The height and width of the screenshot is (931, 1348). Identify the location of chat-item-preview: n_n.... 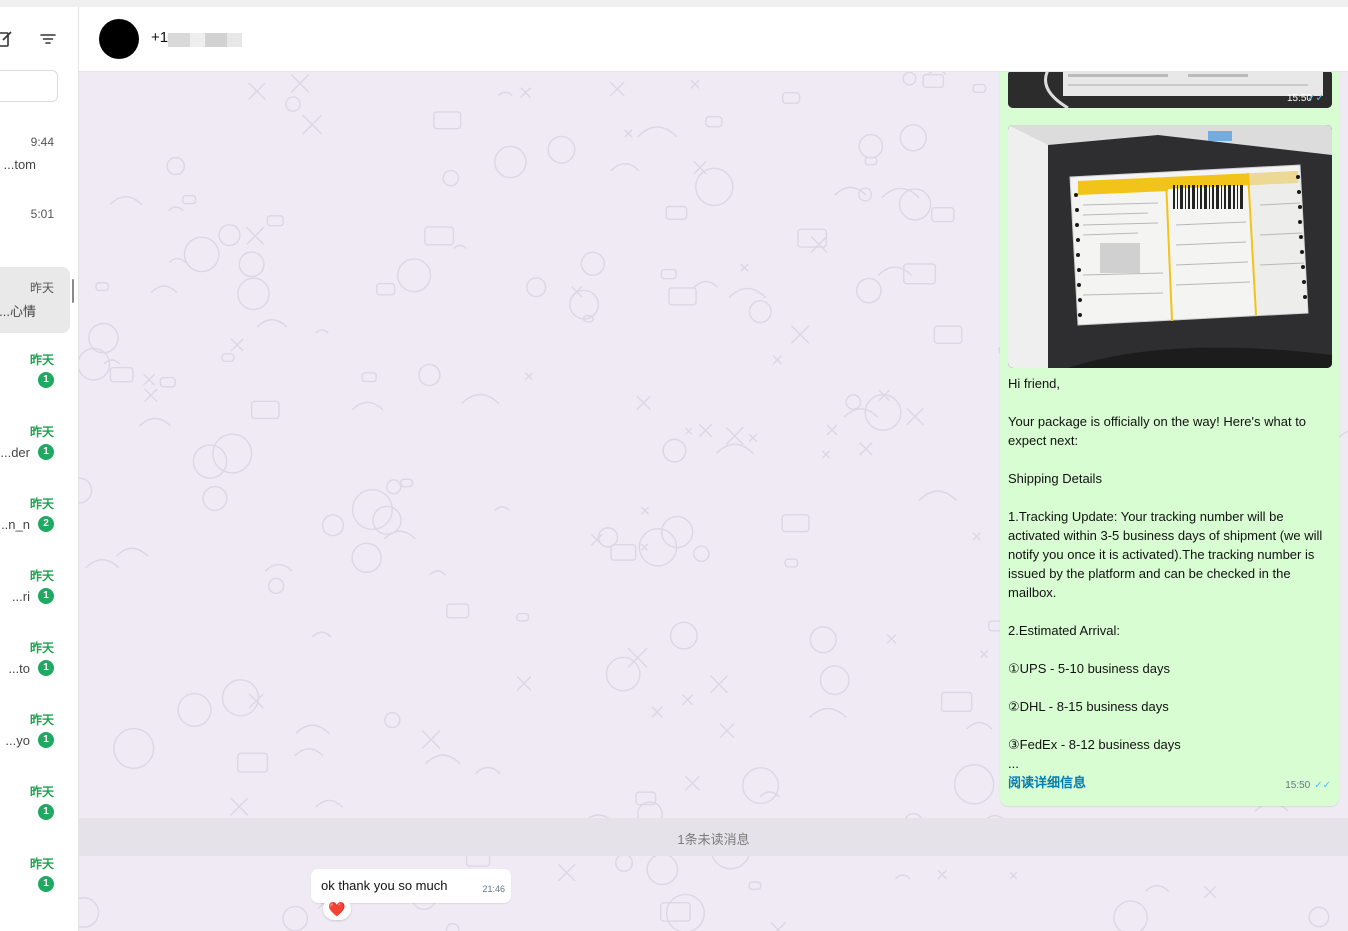
(15, 524).